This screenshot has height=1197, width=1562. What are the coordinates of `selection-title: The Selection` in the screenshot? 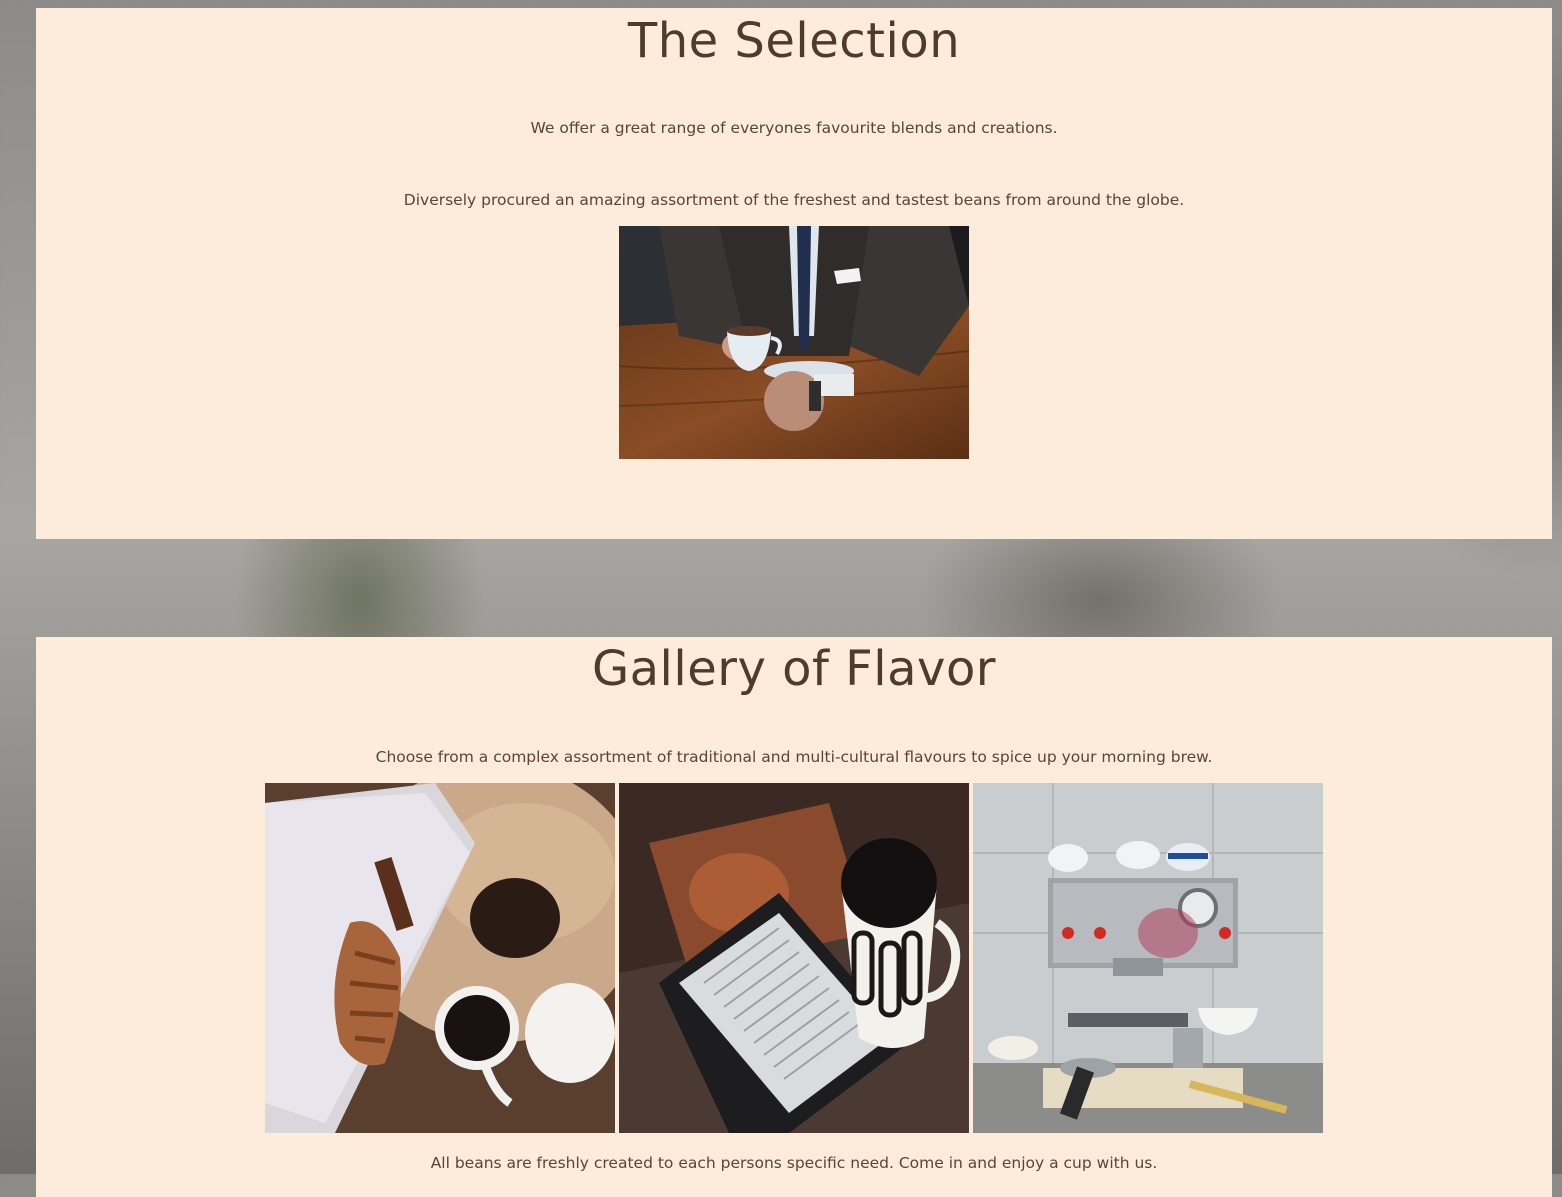 It's located at (794, 41).